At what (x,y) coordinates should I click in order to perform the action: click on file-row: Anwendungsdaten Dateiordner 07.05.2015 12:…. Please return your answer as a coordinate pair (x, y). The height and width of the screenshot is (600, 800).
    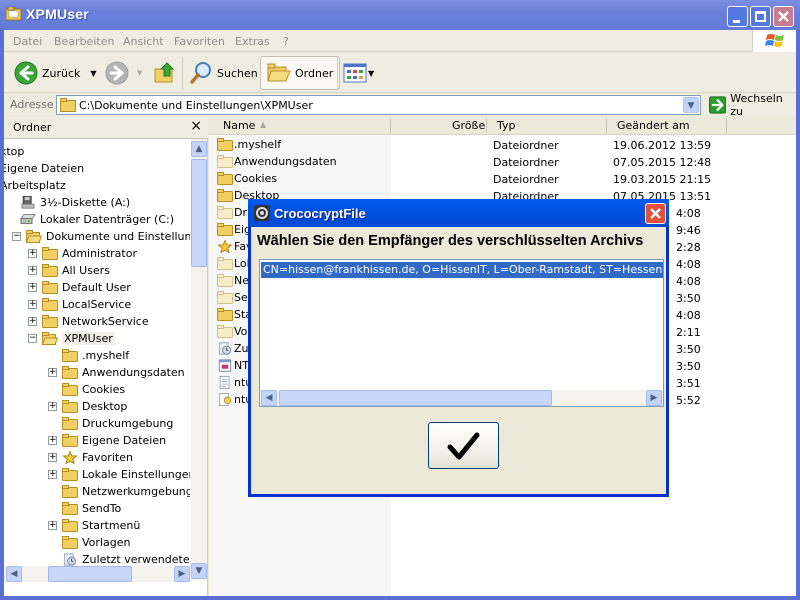
    Looking at the image, I should click on (502, 162).